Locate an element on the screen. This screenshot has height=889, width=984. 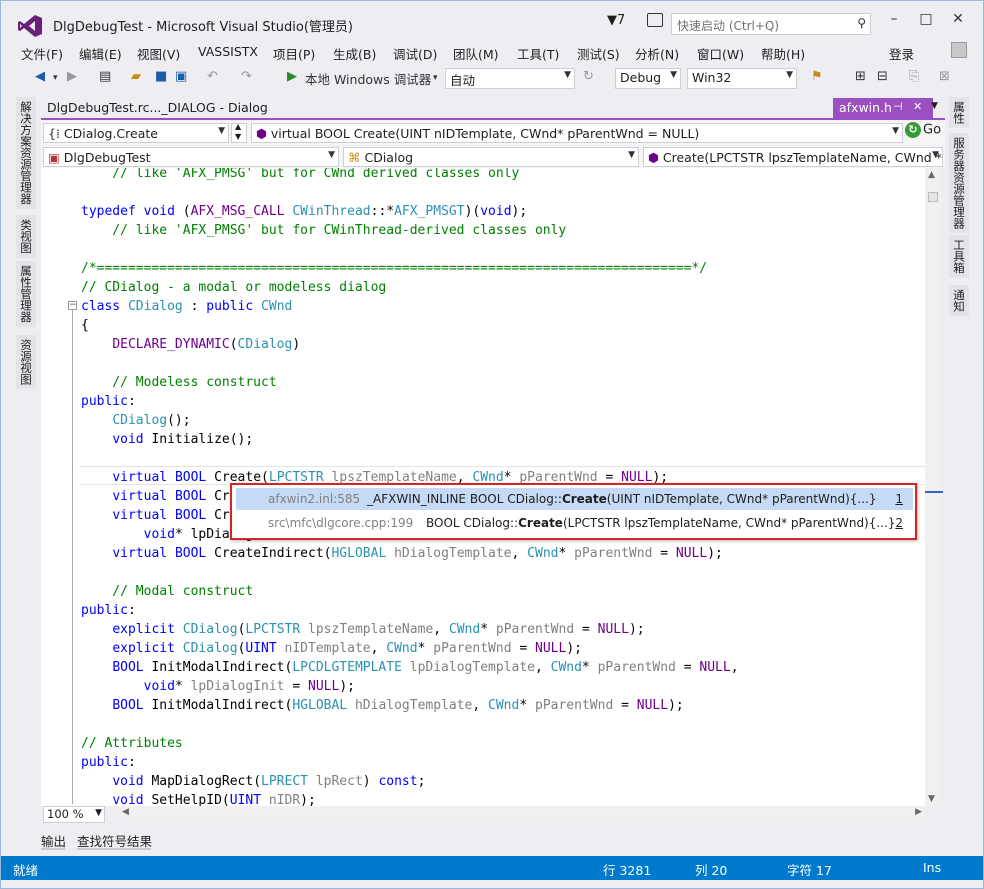
code-token: , is located at coordinates (441, 629).